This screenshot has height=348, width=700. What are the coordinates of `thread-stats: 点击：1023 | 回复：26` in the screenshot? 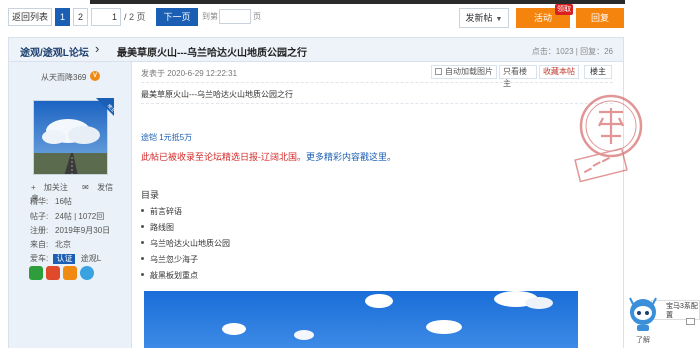 It's located at (572, 51).